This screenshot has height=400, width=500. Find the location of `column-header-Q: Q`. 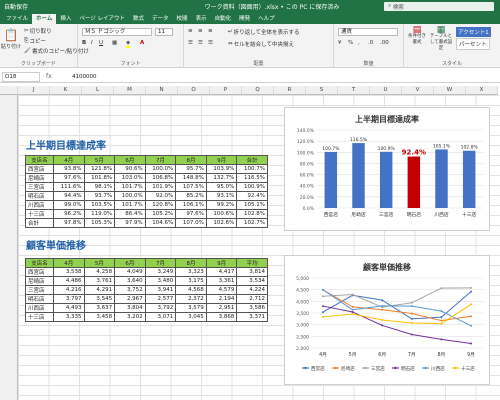

column-header-Q: Q is located at coordinates (258, 90).